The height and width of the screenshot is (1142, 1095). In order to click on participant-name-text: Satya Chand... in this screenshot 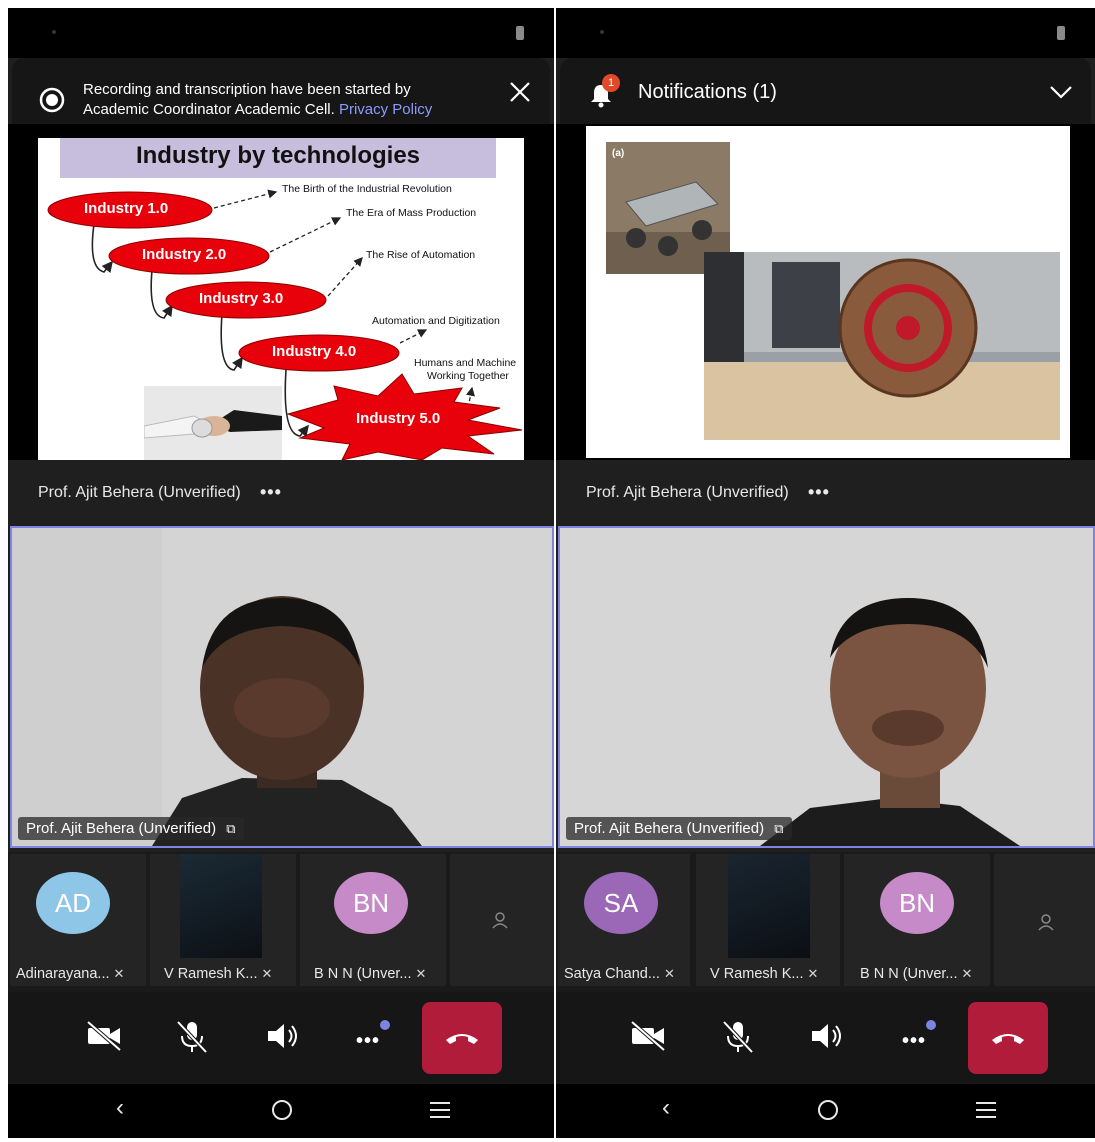, I will do `click(612, 974)`.